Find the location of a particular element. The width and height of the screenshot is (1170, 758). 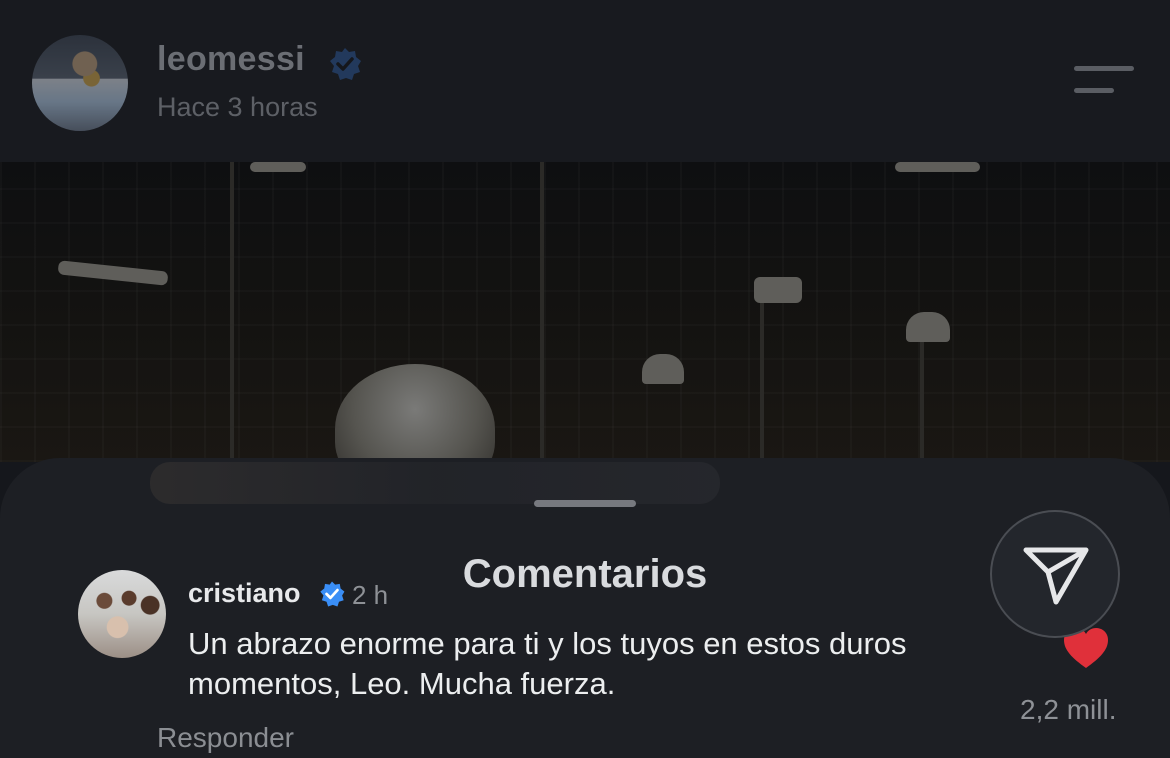

reply-button: Responder is located at coordinates (225, 738).